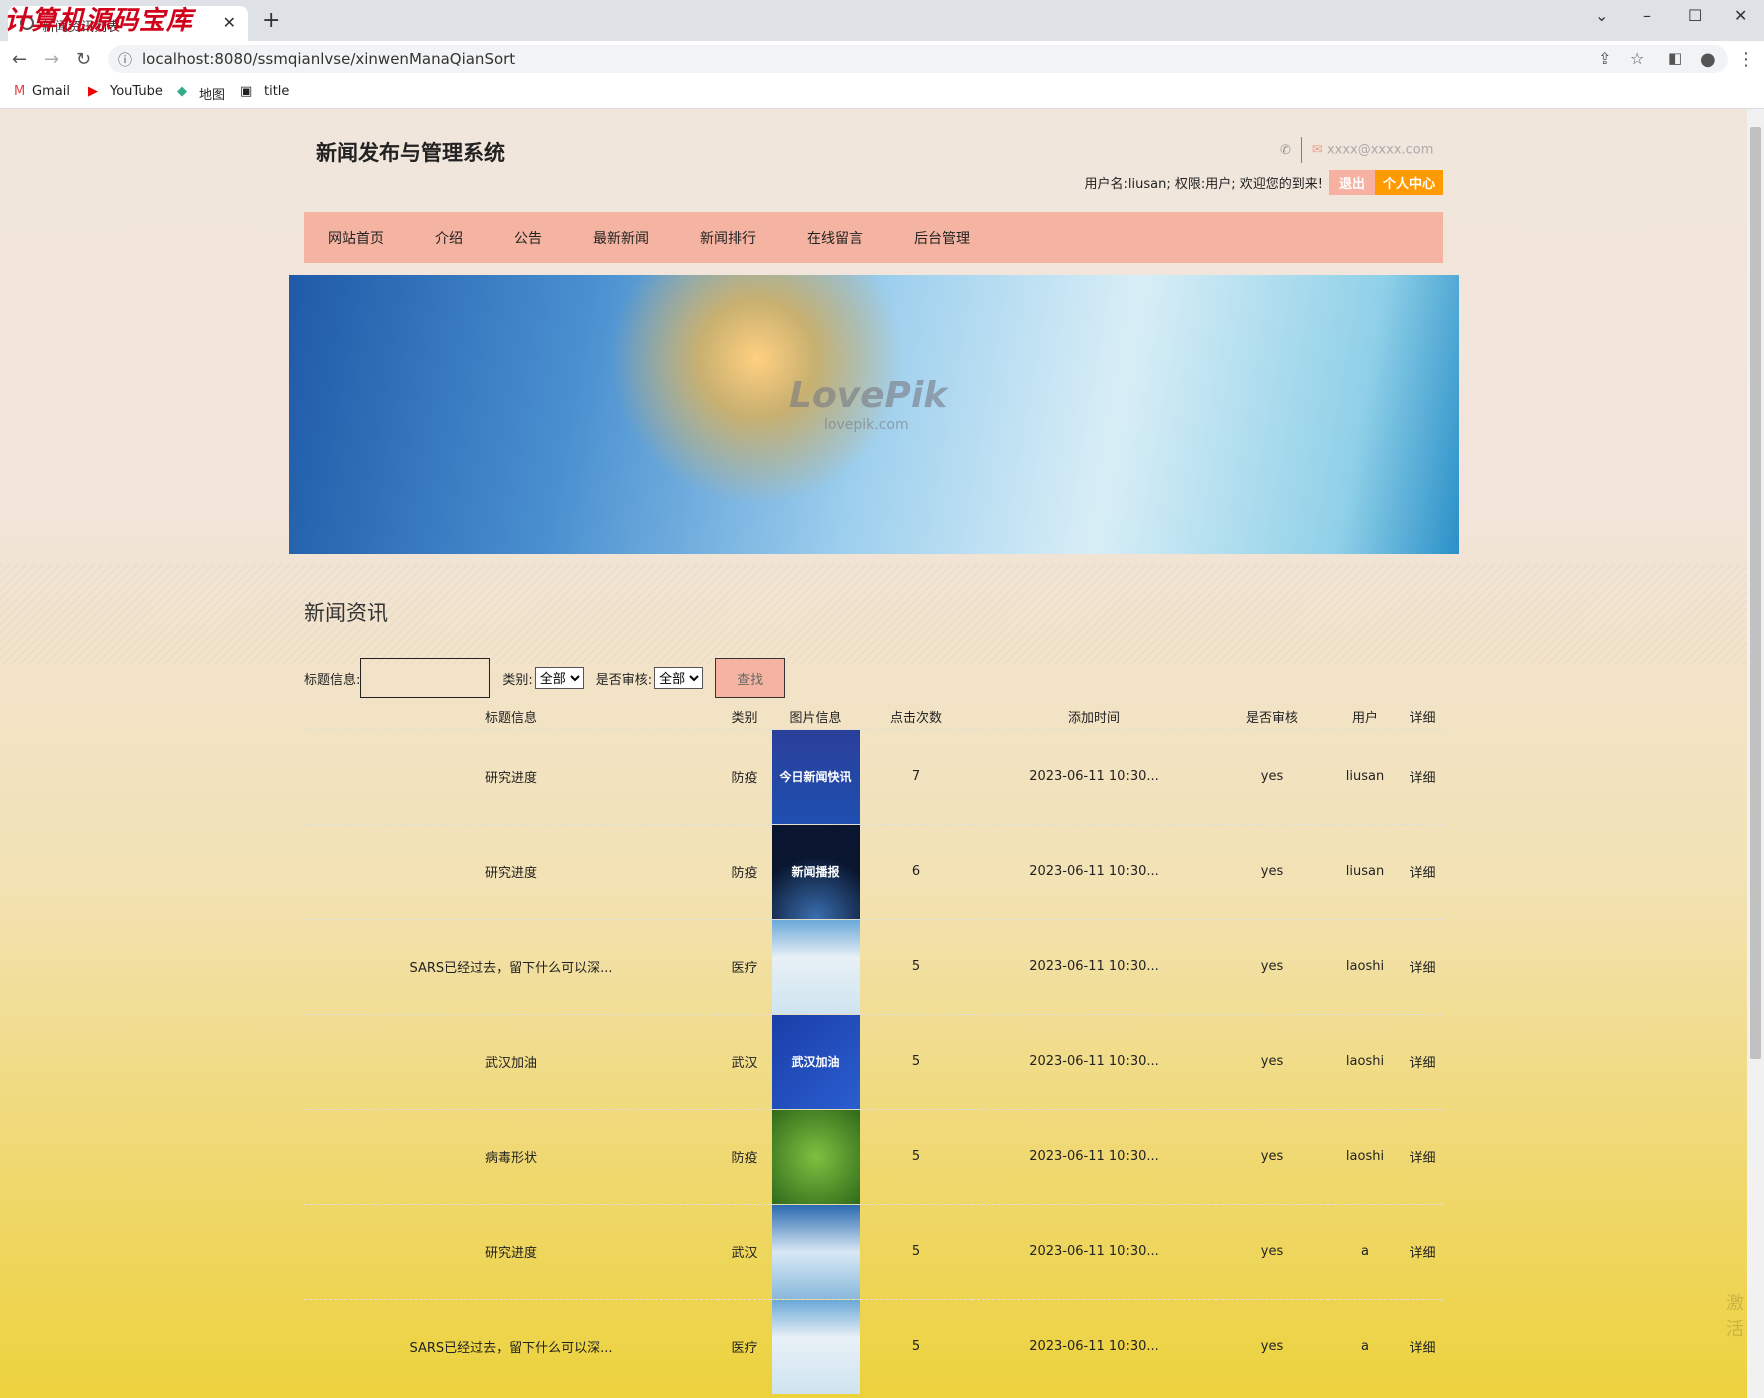 This screenshot has width=1764, height=1398. What do you see at coordinates (1408, 182) in the screenshot?
I see `profile-button: 个人中心` at bounding box center [1408, 182].